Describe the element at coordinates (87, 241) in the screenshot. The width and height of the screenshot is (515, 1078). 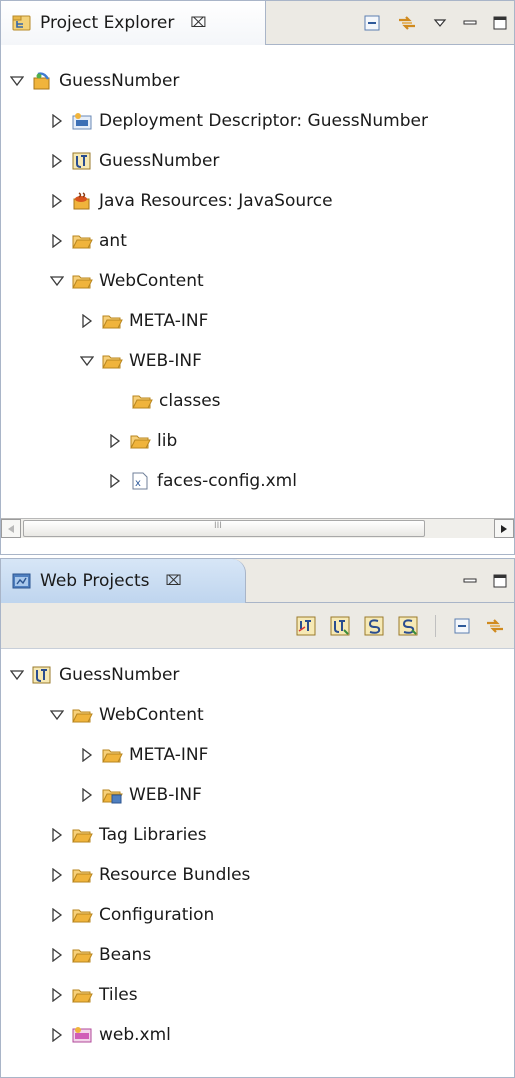
I see `tree-item: ant` at that location.